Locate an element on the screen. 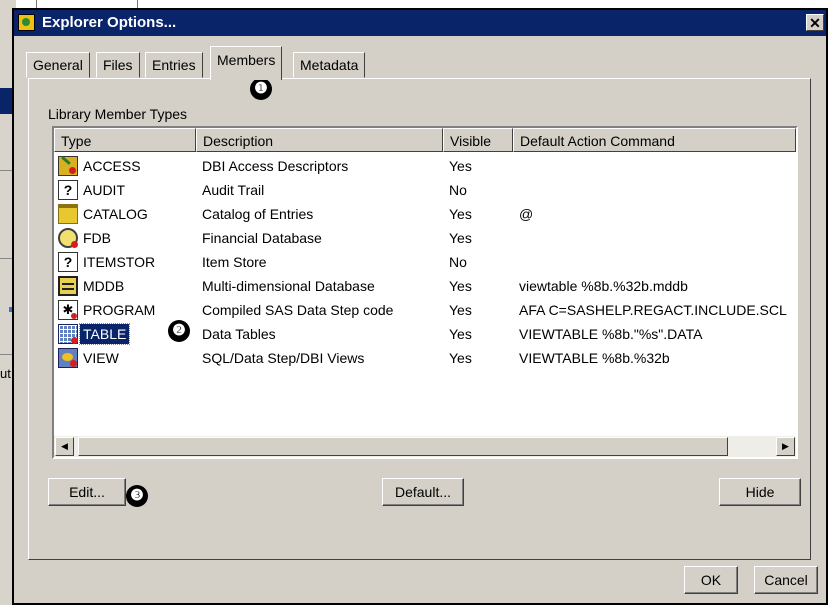  row-type: ITEMSTOR is located at coordinates (119, 262).